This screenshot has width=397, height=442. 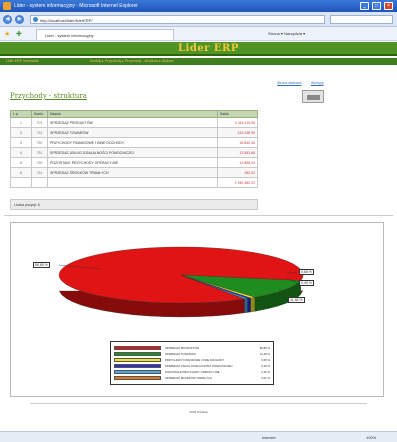 What do you see at coordinates (376, 6) in the screenshot?
I see `maximize-button: □` at bounding box center [376, 6].